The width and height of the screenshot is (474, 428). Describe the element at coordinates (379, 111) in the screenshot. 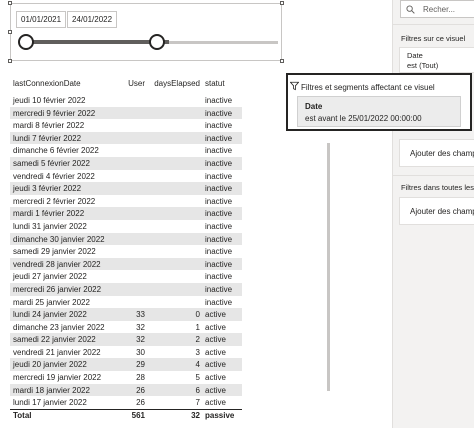

I see `tooltip-filter-card: Date est avant le 25/01/2022 00:00:00` at that location.